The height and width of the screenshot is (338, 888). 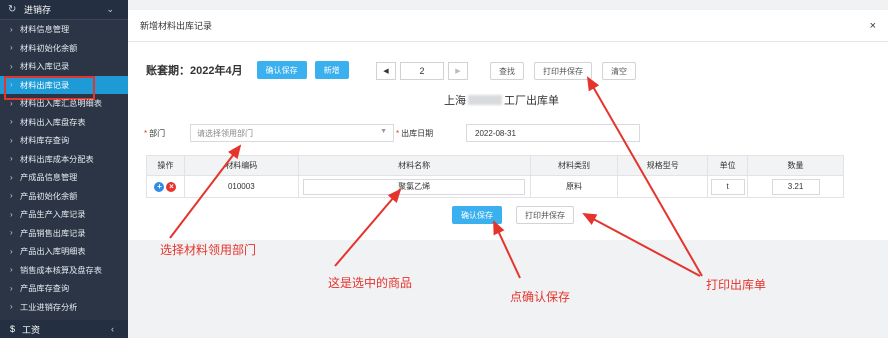 I want to click on quantity-cell: 3.21, so click(x=795, y=186).